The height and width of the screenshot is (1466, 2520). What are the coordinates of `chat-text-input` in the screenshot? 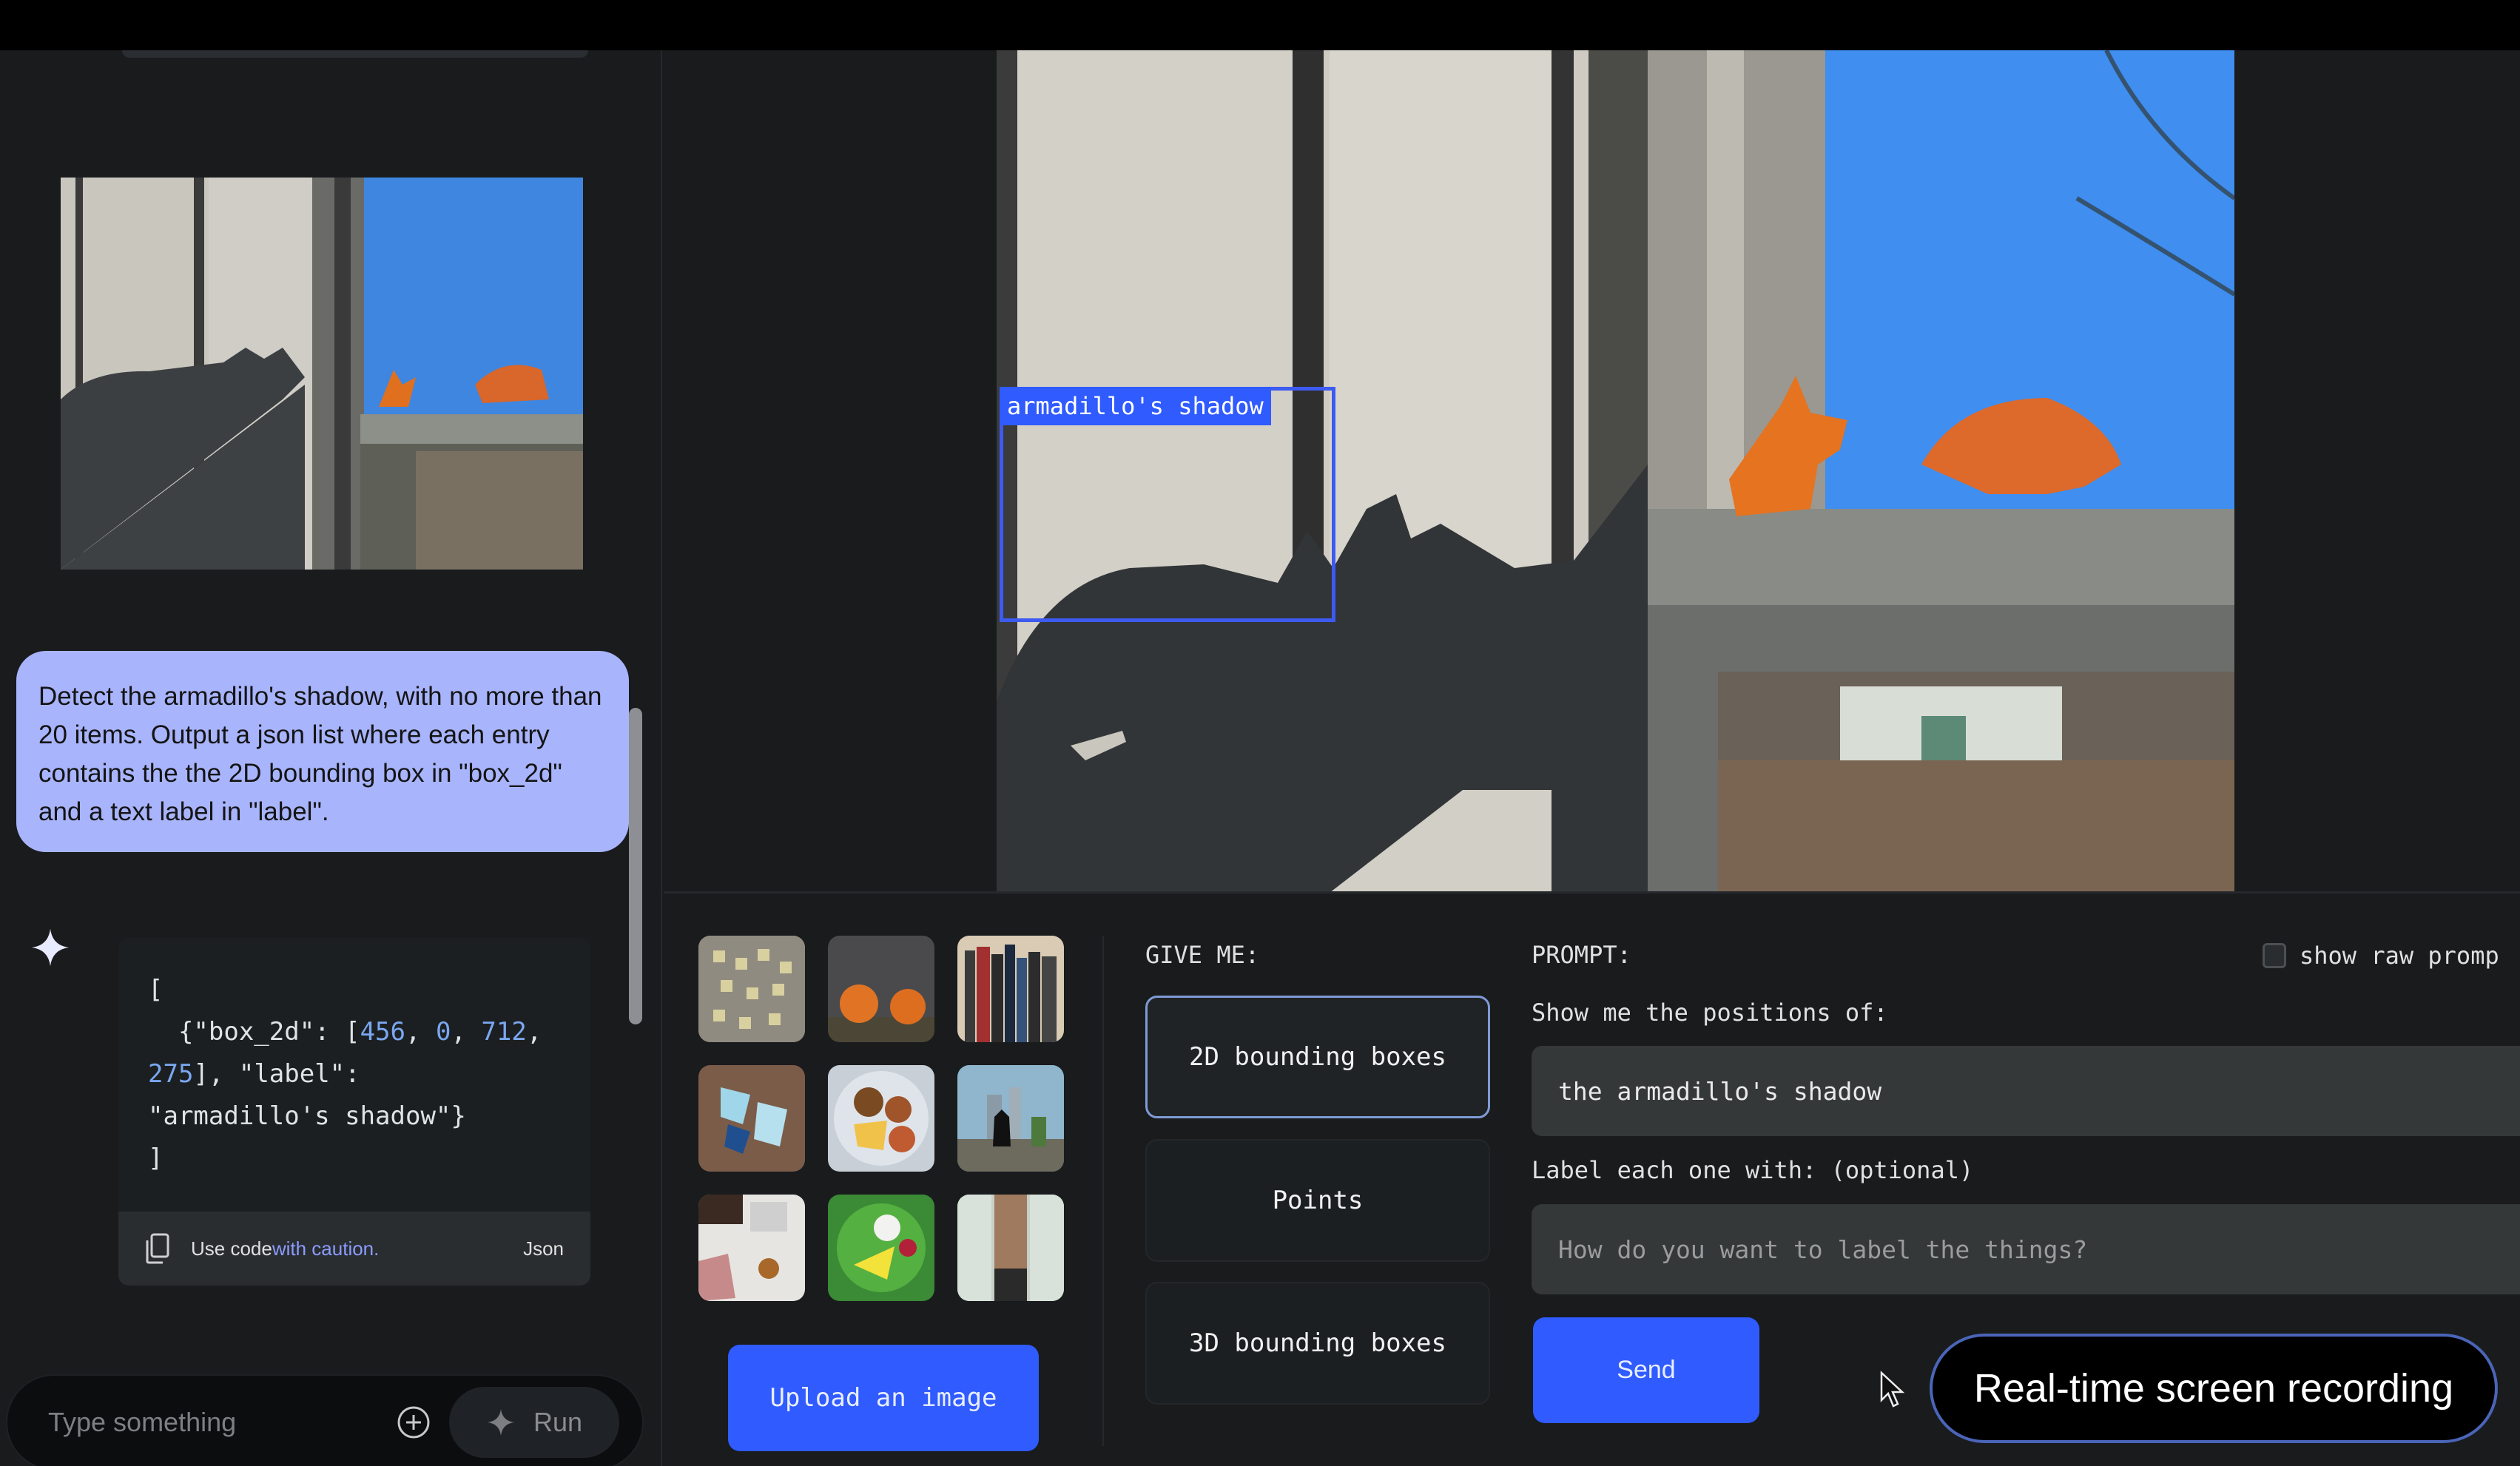 It's located at (211, 1422).